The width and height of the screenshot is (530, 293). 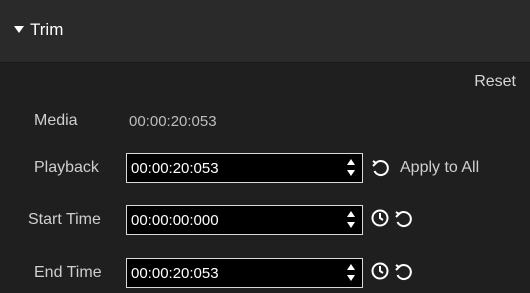 I want to click on playback-time-field: 00:00:20:053, so click(x=244, y=168).